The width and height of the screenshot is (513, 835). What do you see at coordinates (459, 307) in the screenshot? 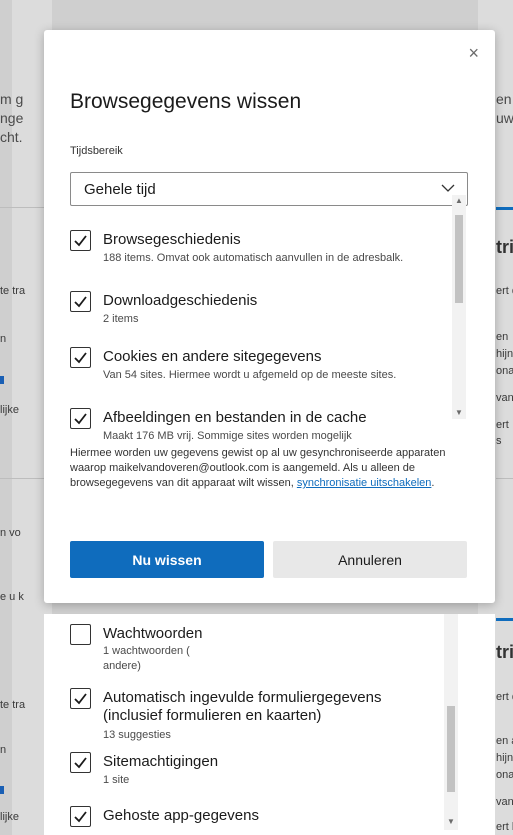
I see `list-scrollbar: ▲ ▼` at bounding box center [459, 307].